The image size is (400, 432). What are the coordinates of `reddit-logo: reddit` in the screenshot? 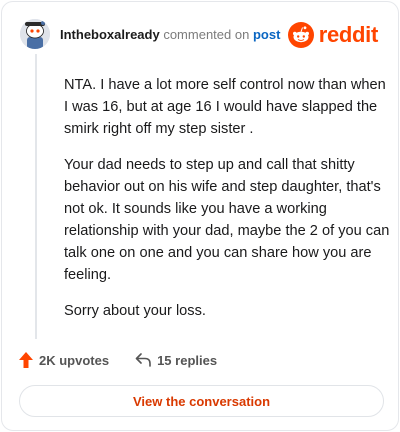 It's located at (333, 35).